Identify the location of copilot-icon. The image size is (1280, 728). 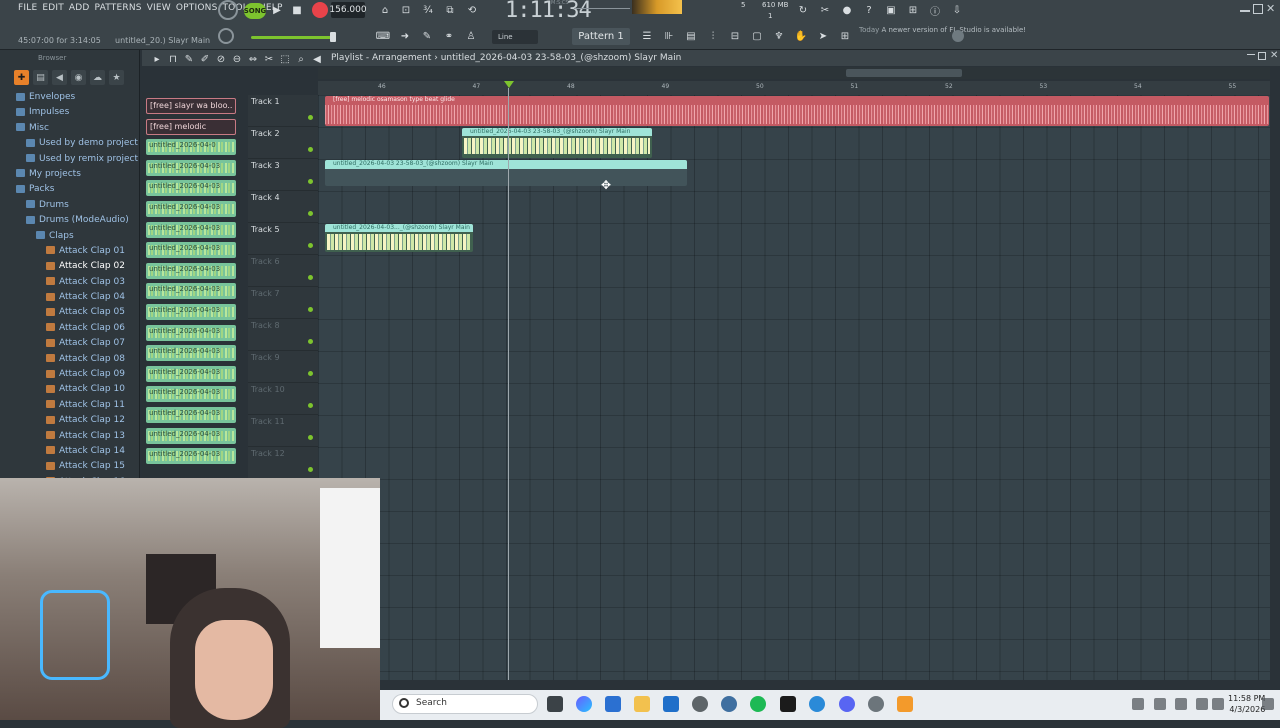
(584, 704).